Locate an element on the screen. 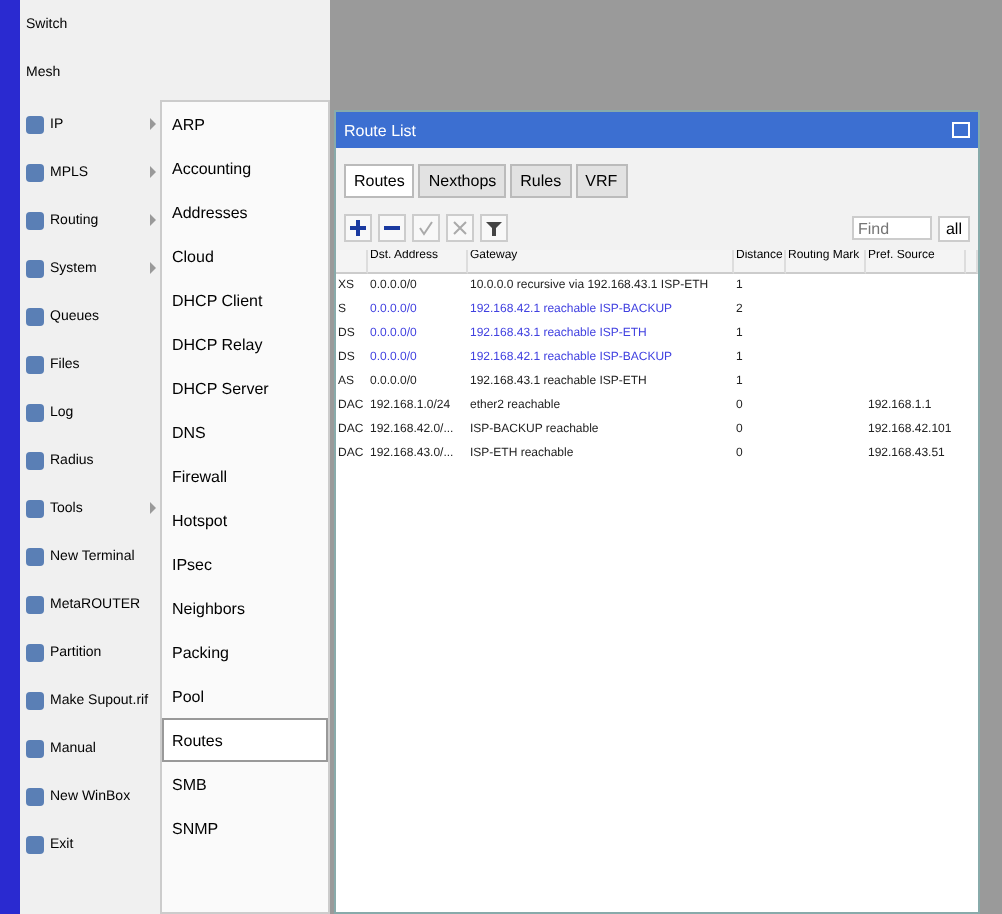 Image resolution: width=1002 pixels, height=914 pixels. tab: Nexthops is located at coordinates (462, 181).